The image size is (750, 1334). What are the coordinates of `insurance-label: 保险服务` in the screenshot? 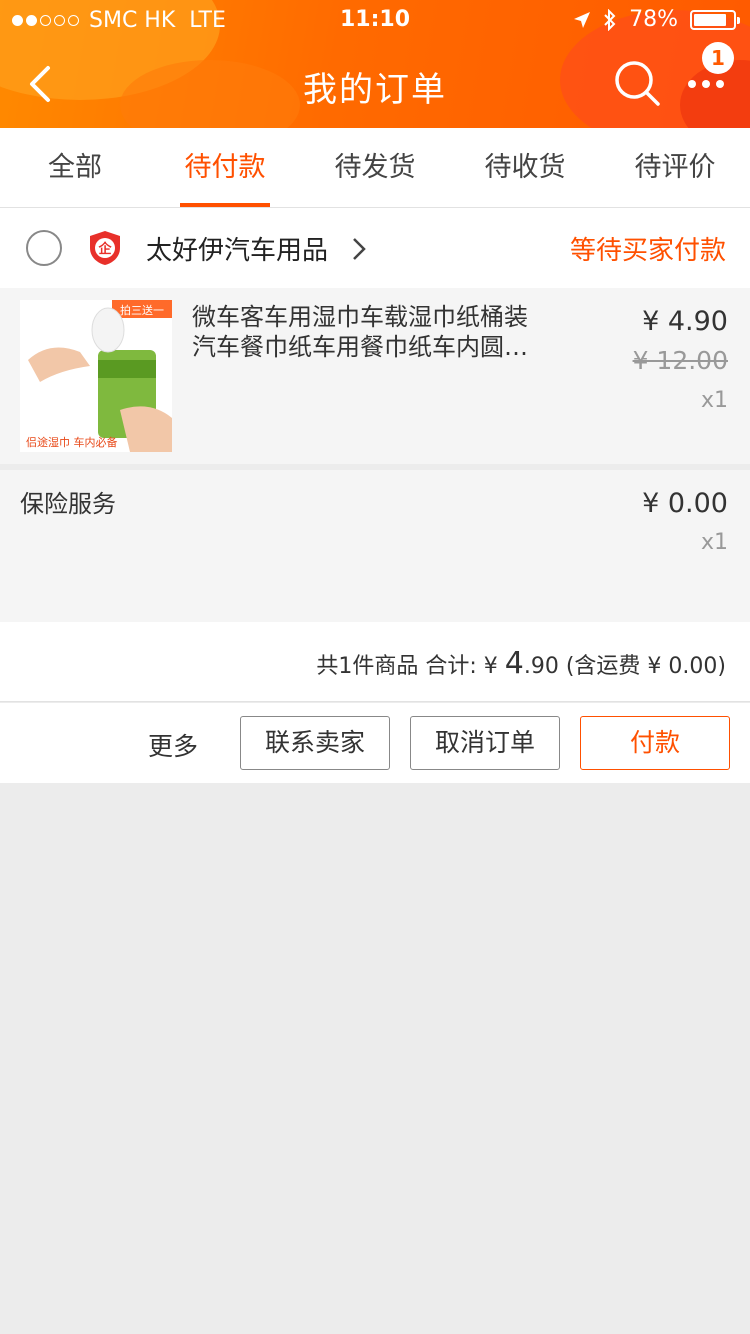 It's located at (68, 504).